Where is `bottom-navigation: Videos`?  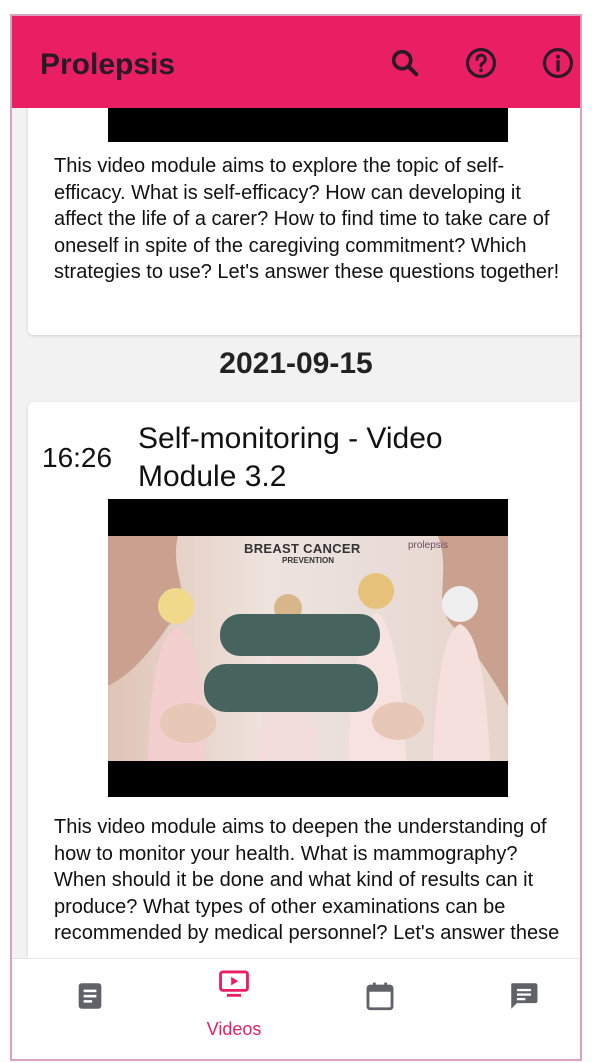 bottom-navigation: Videos is located at coordinates (296, 1008).